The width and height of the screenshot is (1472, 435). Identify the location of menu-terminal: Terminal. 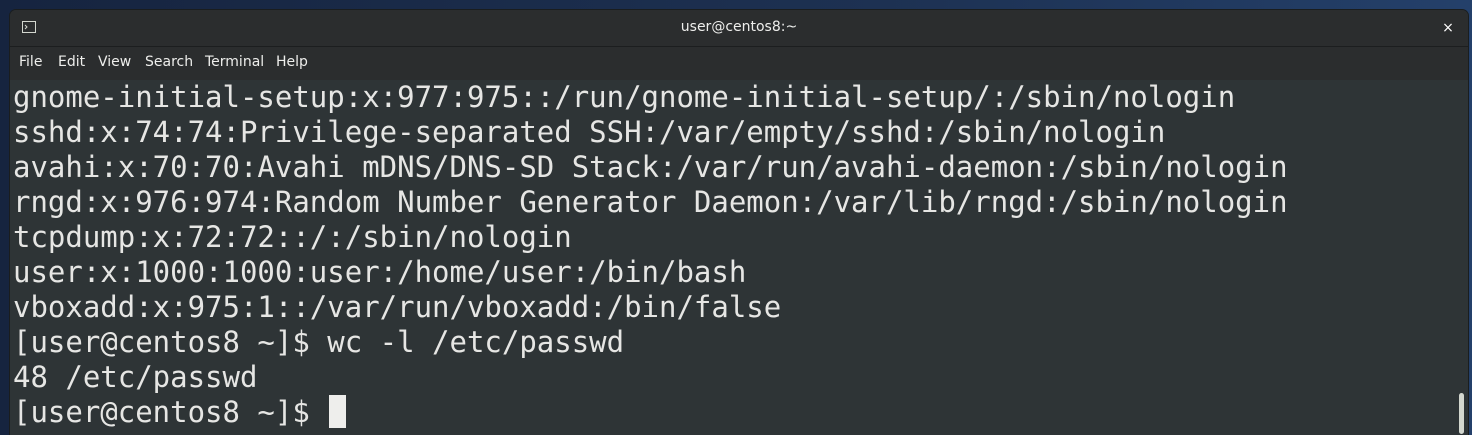
(234, 62).